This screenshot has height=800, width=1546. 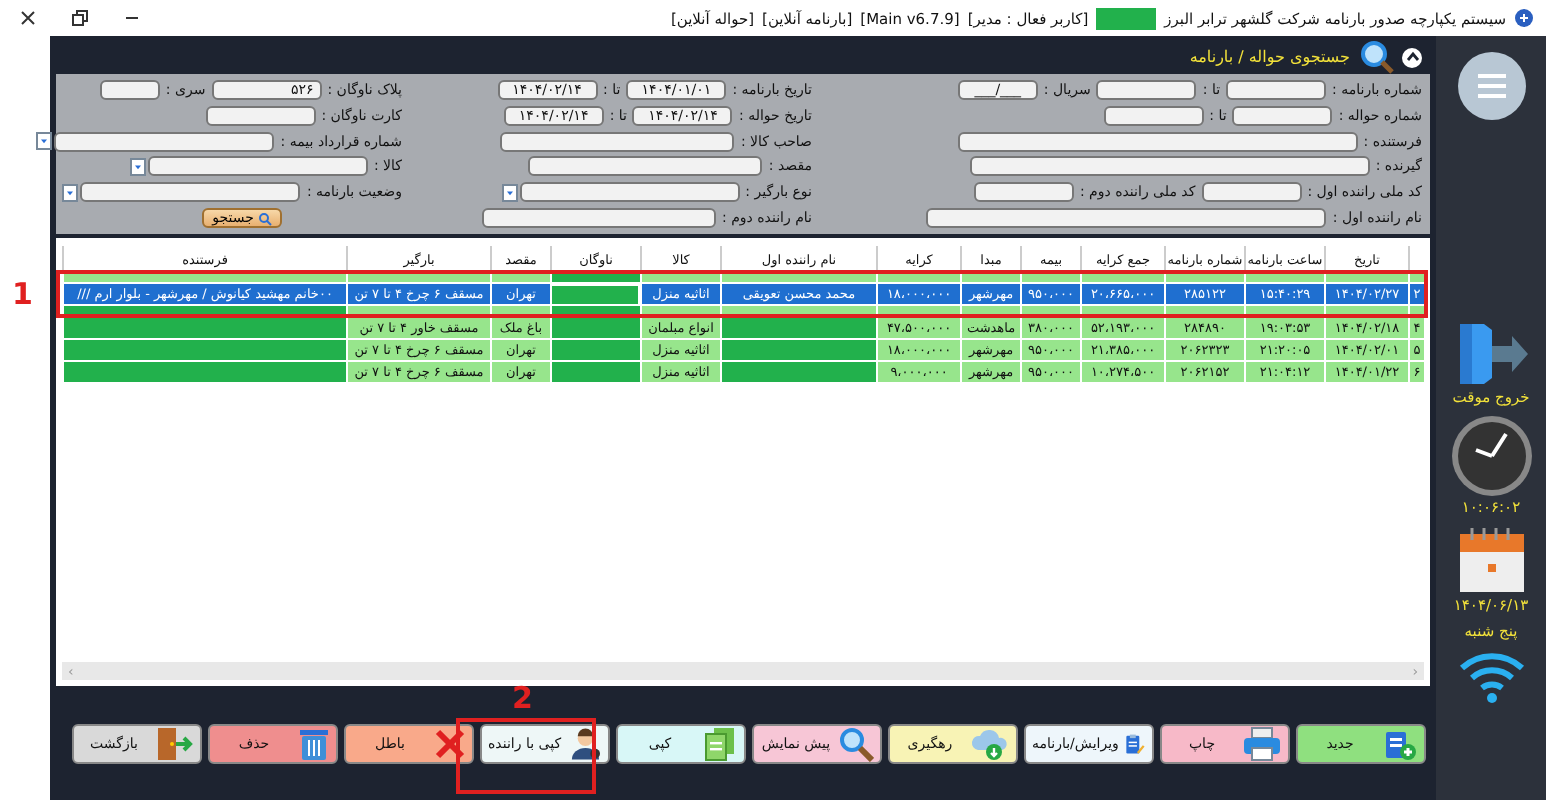 I want to click on annotation-frame, so click(x=526, y=756).